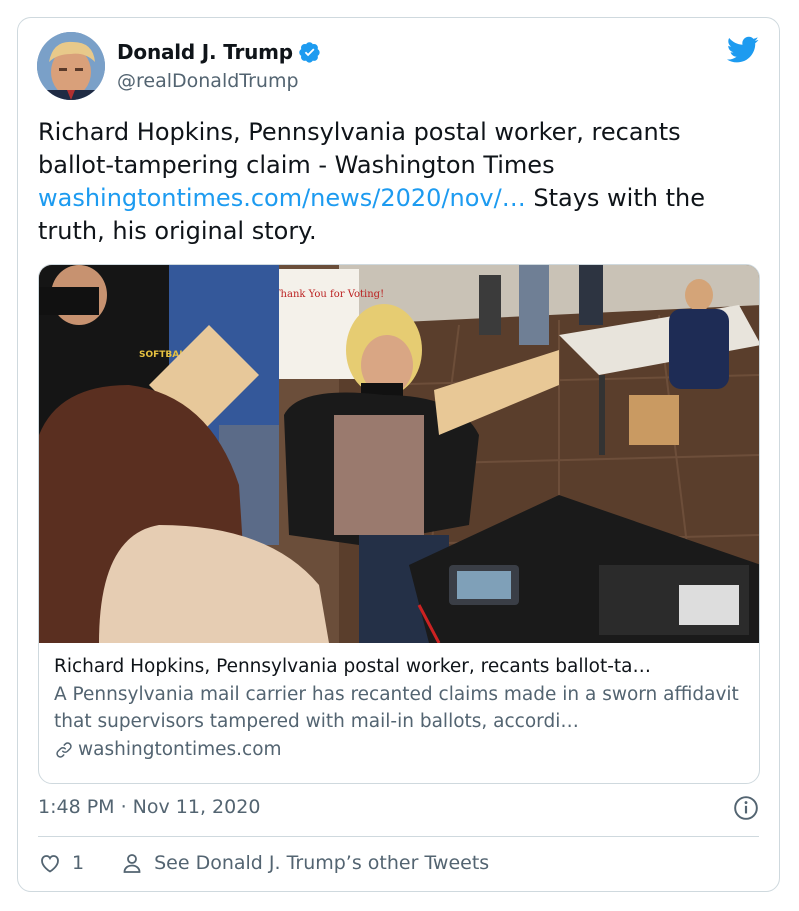 The height and width of the screenshot is (911, 799). What do you see at coordinates (329, 294) in the screenshot?
I see `photo-sign-text: Thank You for Voting!` at bounding box center [329, 294].